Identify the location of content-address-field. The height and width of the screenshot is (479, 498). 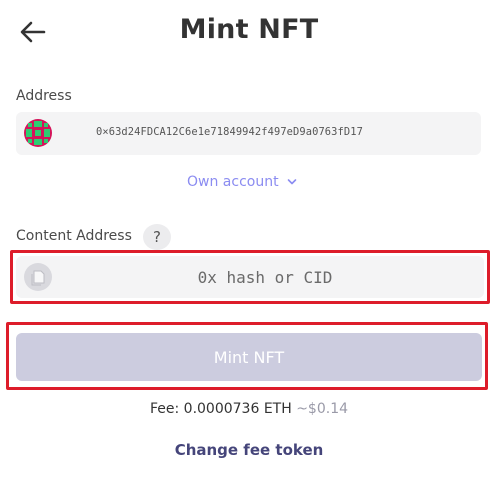
(250, 277).